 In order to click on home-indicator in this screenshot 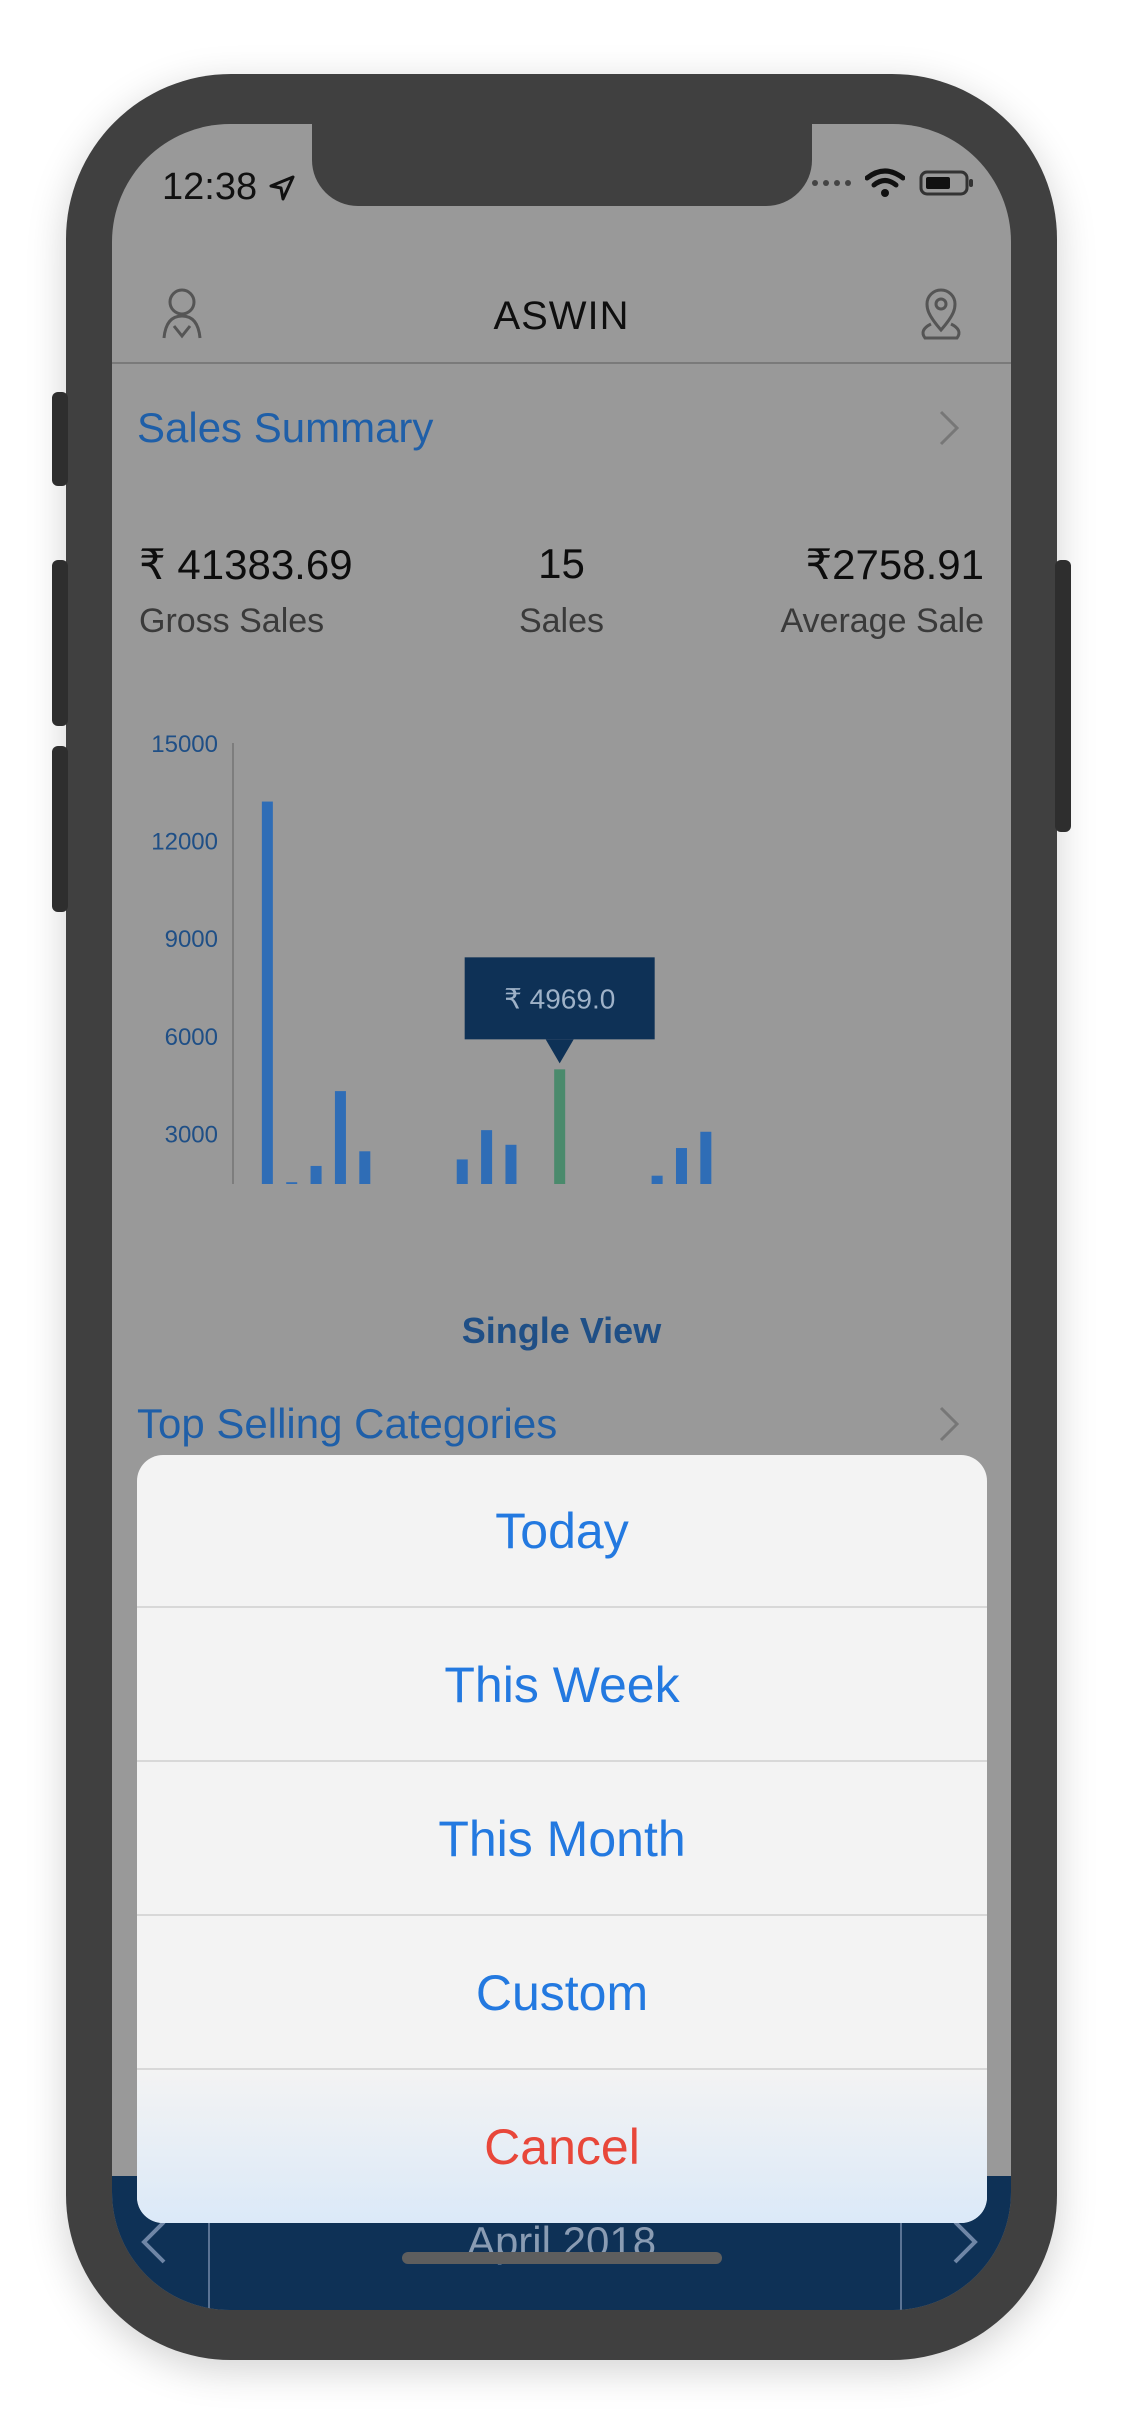, I will do `click(562, 2258)`.